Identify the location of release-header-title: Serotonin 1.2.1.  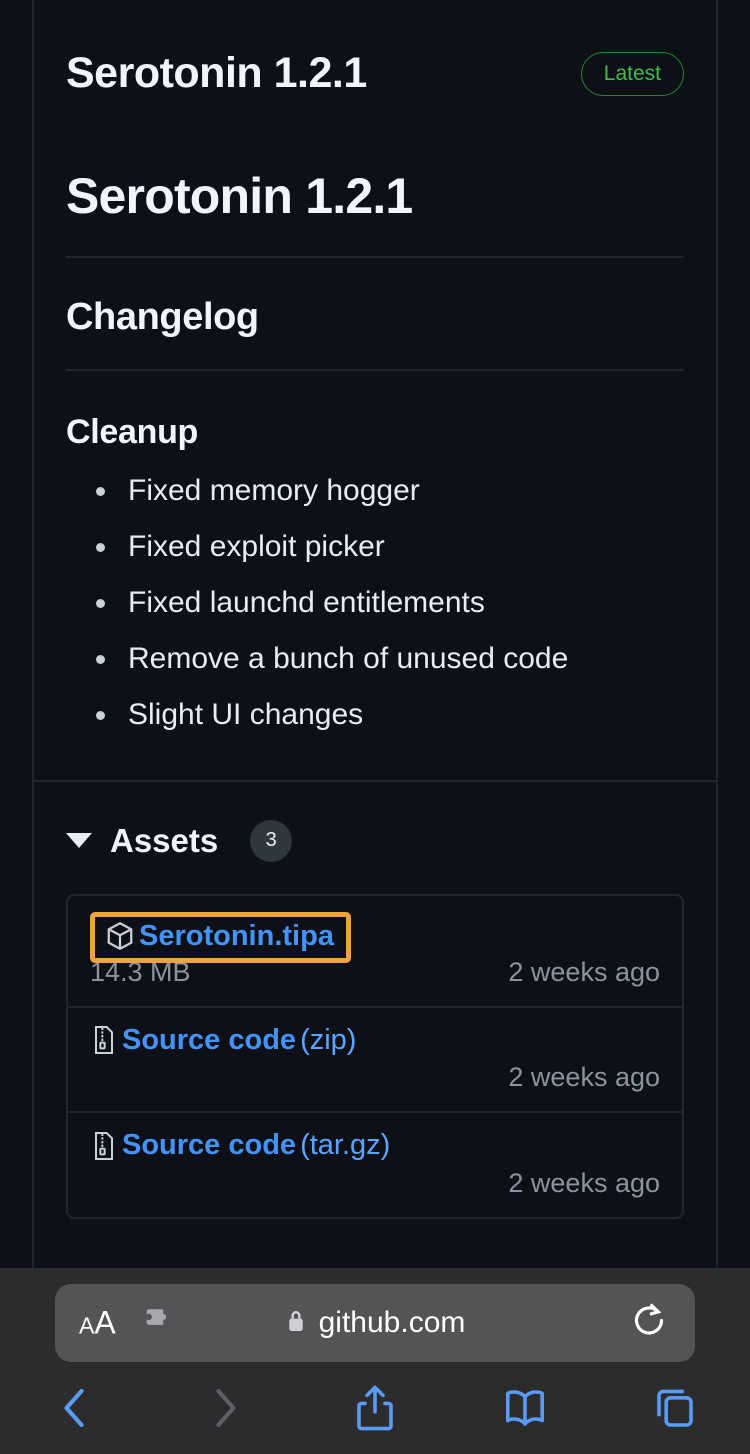
(216, 73).